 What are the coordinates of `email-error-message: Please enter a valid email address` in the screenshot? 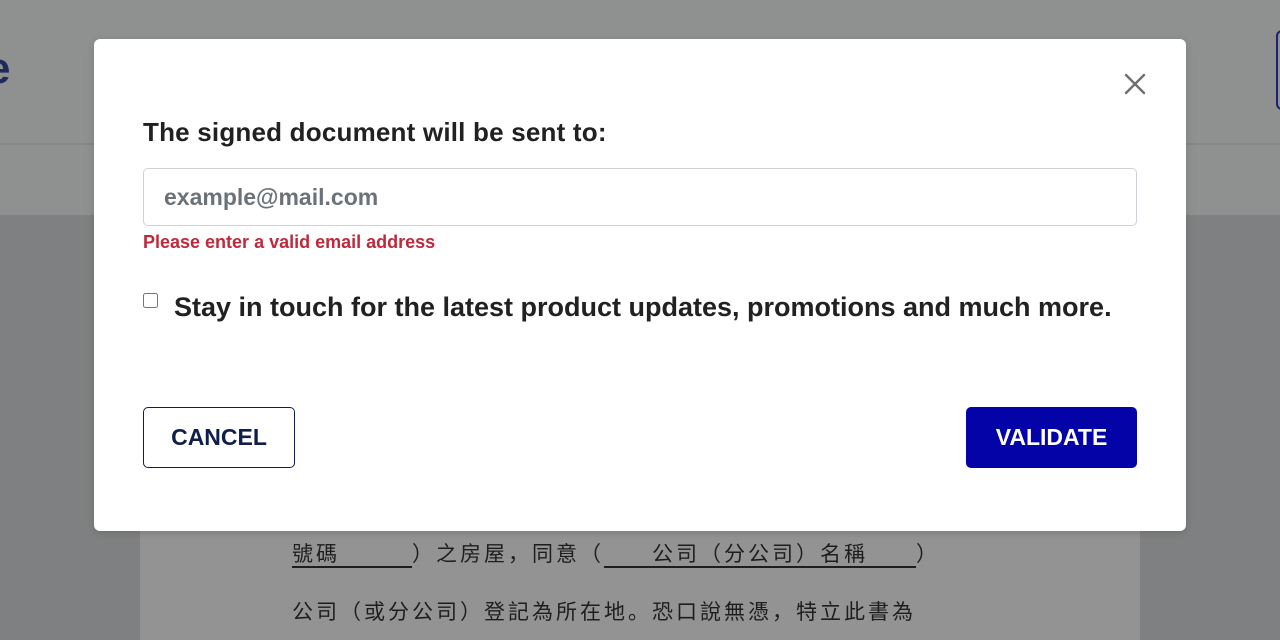 It's located at (289, 242).